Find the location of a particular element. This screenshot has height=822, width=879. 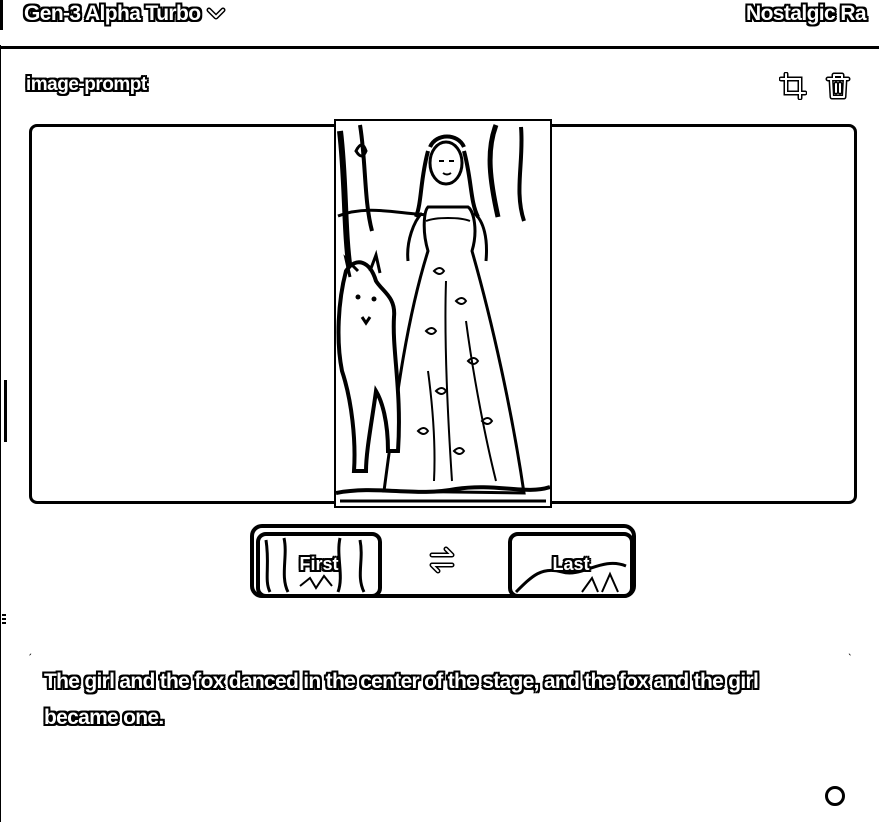

swap-arrows-icon is located at coordinates (442, 560).